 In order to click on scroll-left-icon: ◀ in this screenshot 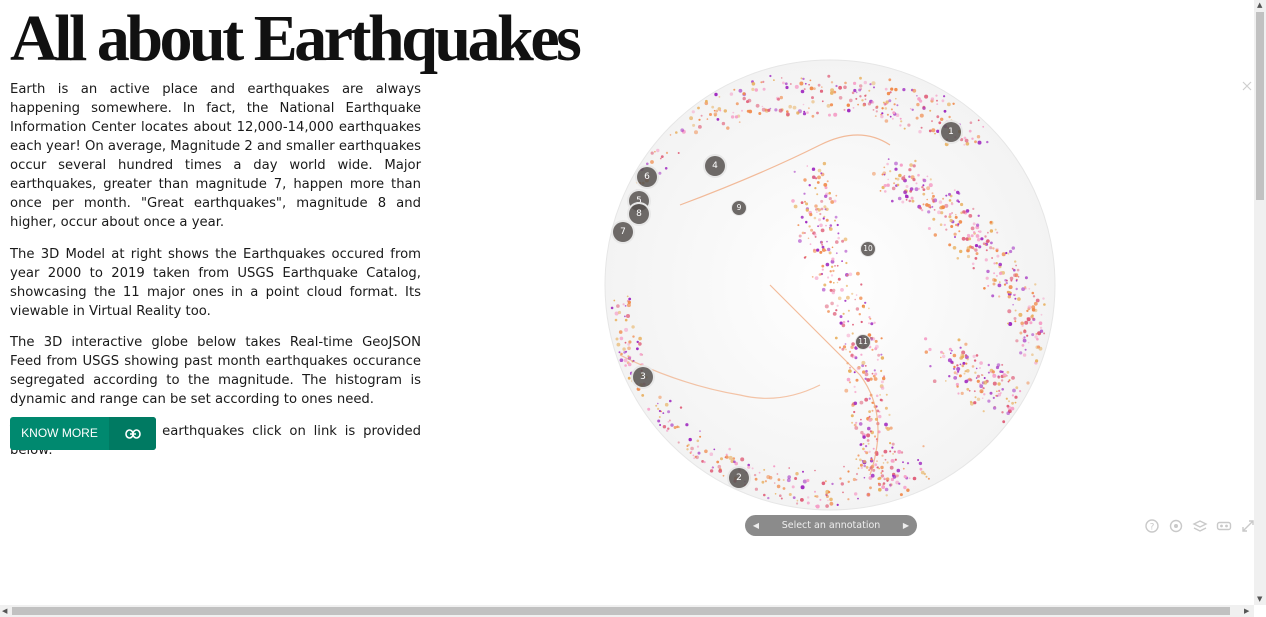, I will do `click(4, 611)`.